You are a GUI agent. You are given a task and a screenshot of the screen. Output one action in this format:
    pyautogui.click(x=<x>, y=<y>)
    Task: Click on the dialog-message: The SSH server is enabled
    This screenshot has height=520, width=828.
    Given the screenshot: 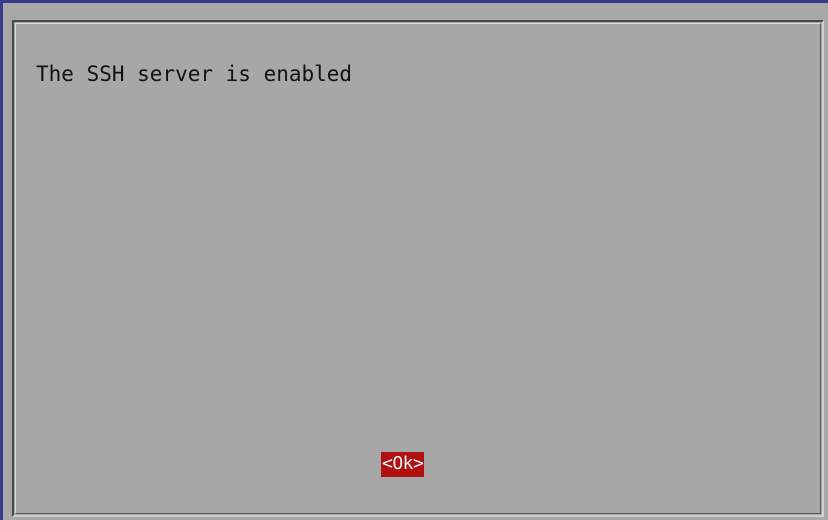 What is the action you would take?
    pyautogui.click(x=194, y=74)
    